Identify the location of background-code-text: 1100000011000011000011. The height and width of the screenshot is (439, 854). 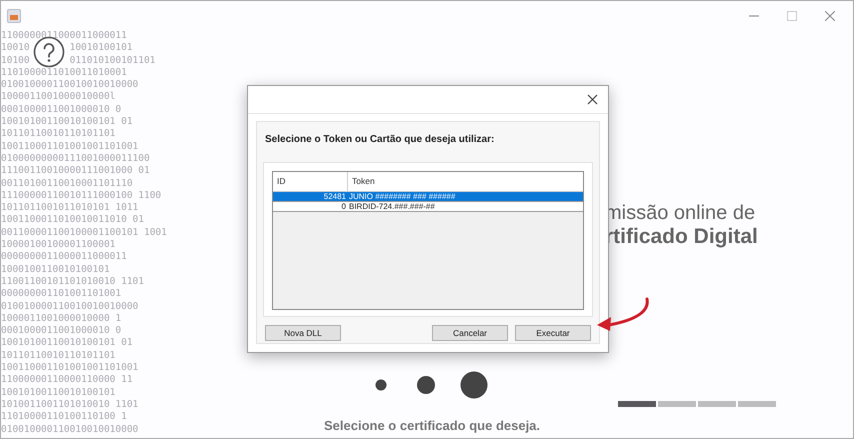
(64, 36).